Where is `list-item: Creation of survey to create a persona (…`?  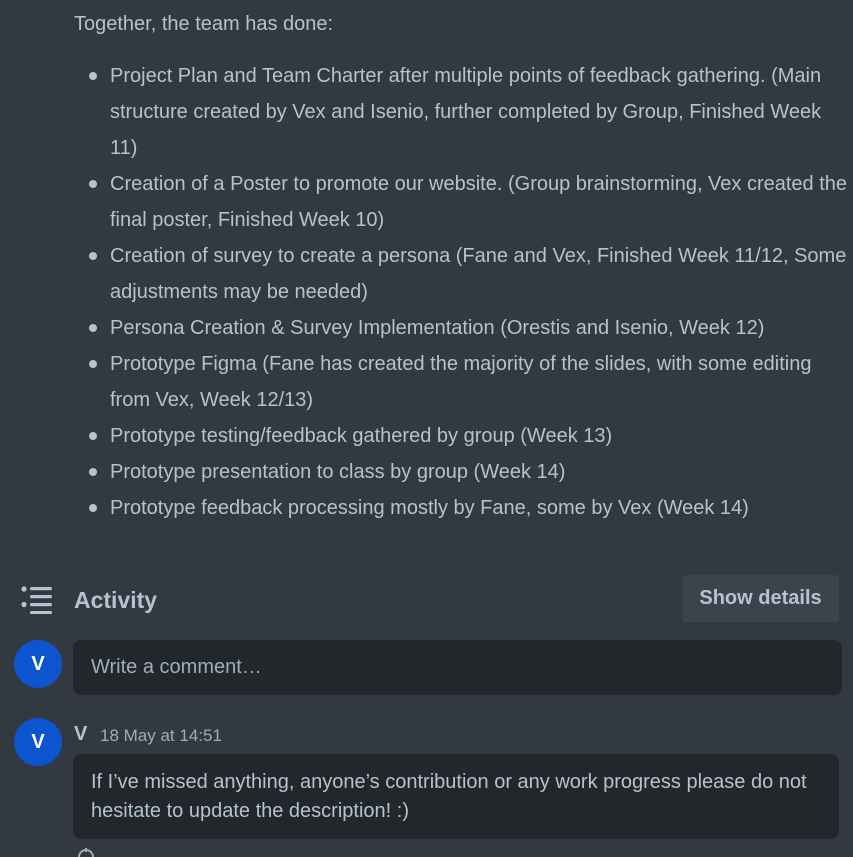 list-item: Creation of survey to create a persona (… is located at coordinates (461, 274).